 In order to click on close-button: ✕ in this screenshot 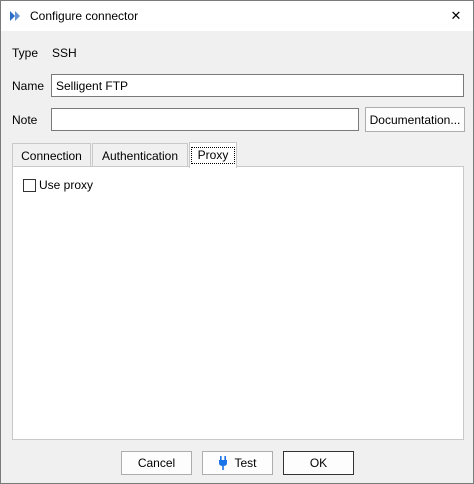, I will do `click(456, 16)`.